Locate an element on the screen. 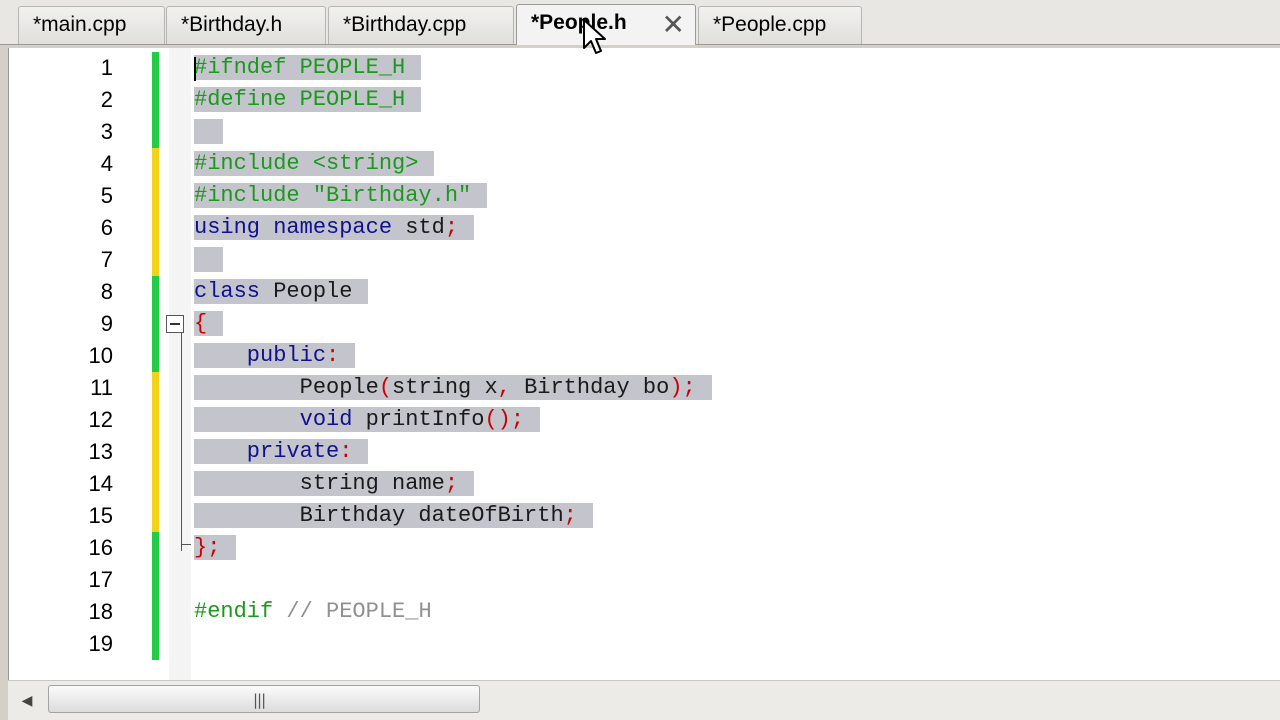 The image size is (1280, 720). code-token: std is located at coordinates (425, 227).